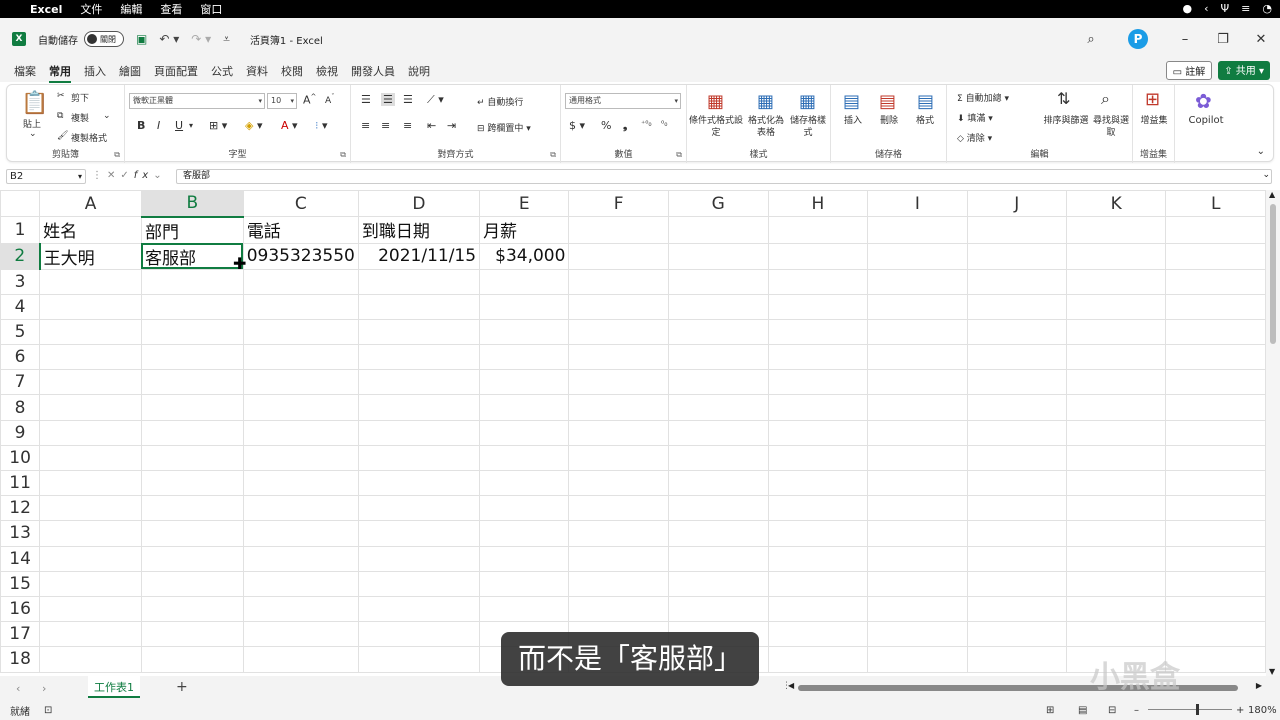 The height and width of the screenshot is (720, 1280). Describe the element at coordinates (664, 123) in the screenshot. I see `decrease-decimal-icon: ⁰₀` at that location.